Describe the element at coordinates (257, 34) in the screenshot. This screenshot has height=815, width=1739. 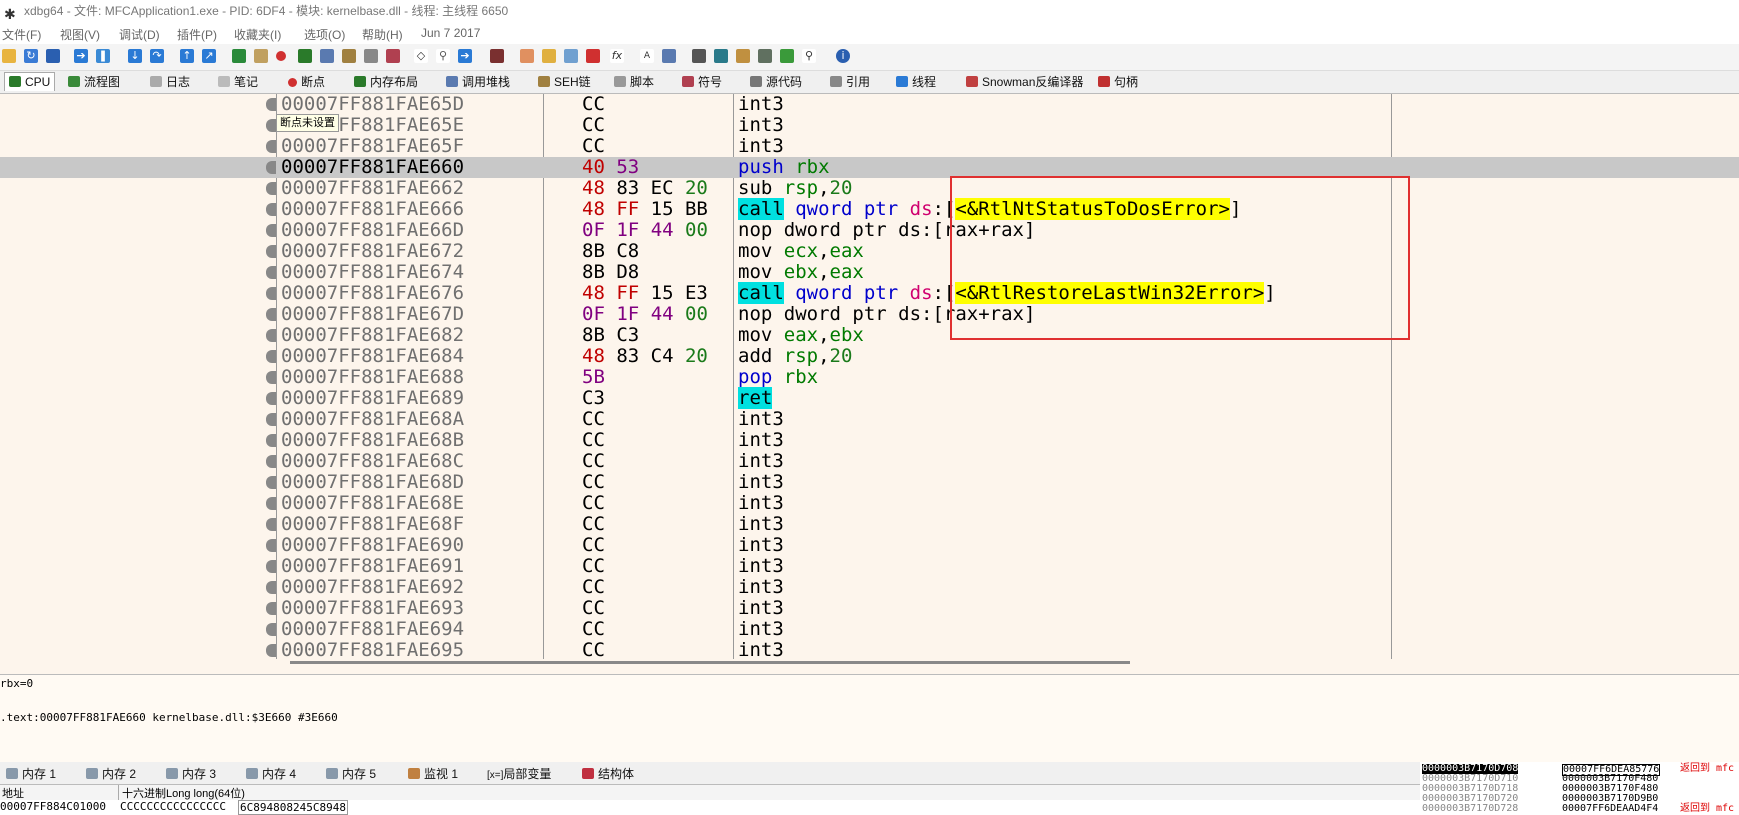
I see `menu-favourites: 收藏夹(I)` at that location.